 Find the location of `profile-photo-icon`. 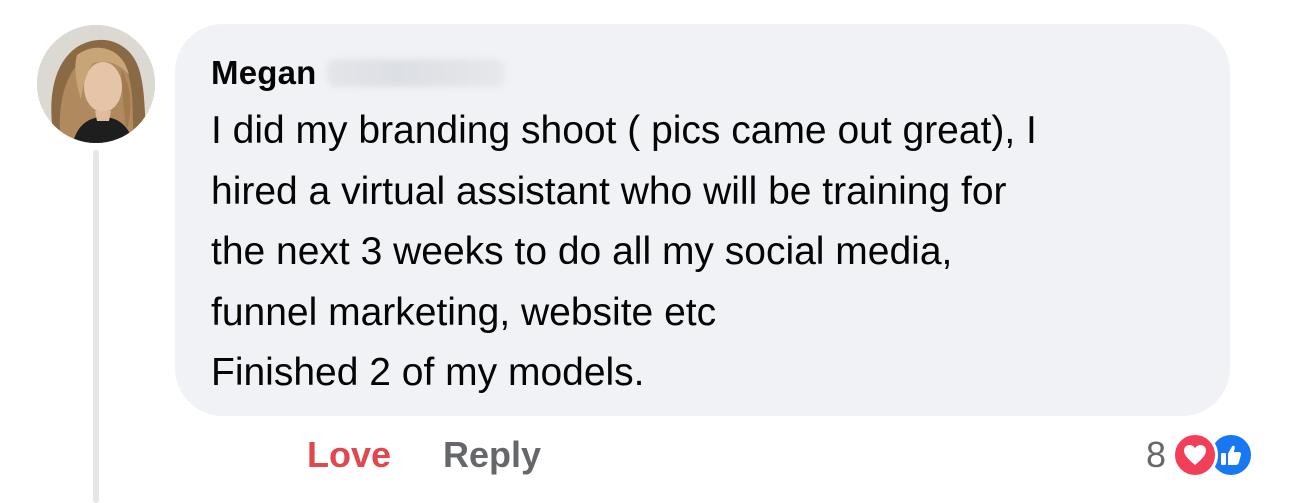

profile-photo-icon is located at coordinates (96, 84).